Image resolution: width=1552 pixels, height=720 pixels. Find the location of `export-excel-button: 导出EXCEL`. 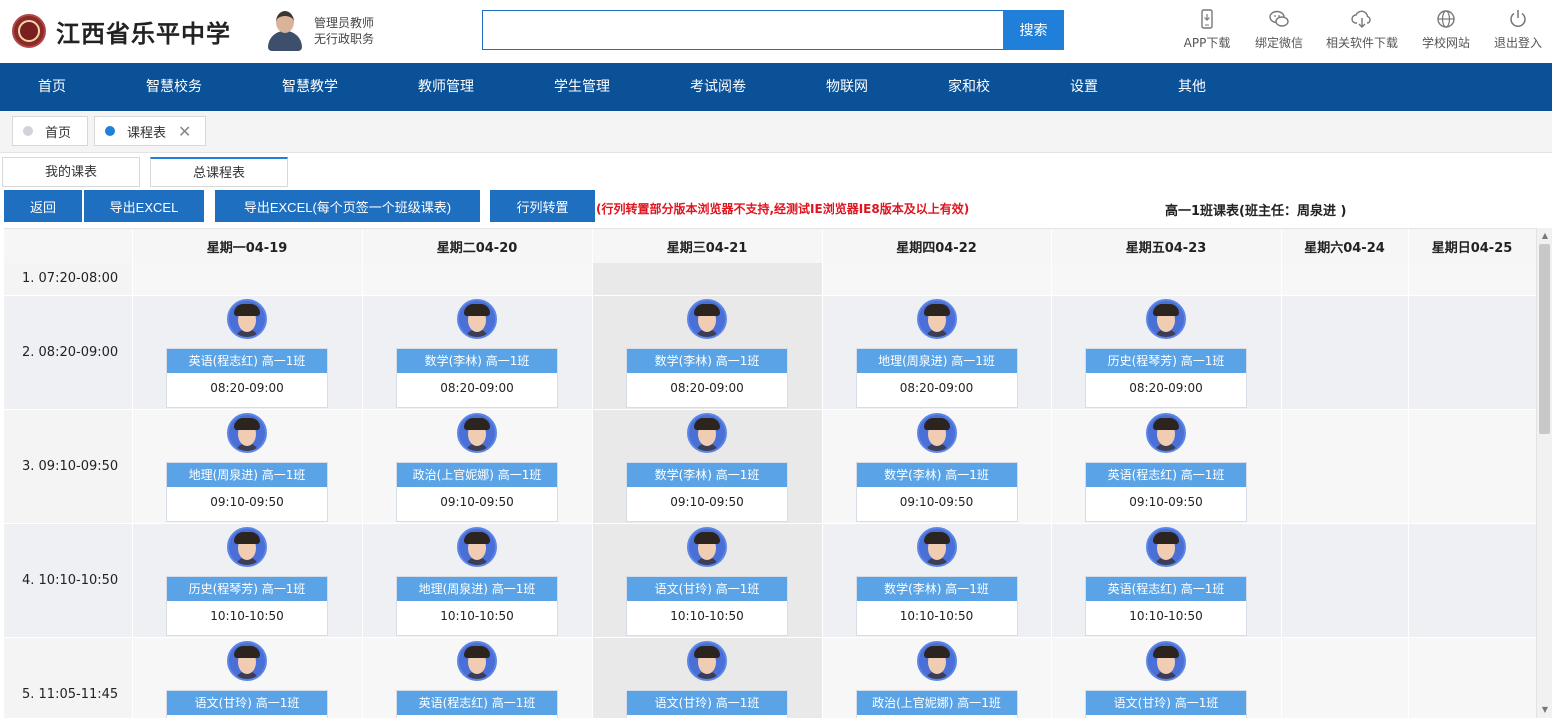

export-excel-button: 导出EXCEL is located at coordinates (144, 206).